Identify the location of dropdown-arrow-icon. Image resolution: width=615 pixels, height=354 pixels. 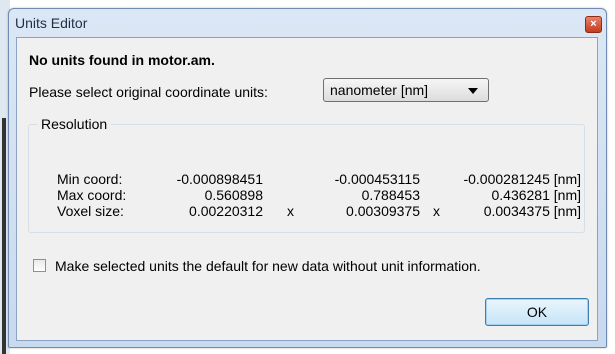
(473, 91).